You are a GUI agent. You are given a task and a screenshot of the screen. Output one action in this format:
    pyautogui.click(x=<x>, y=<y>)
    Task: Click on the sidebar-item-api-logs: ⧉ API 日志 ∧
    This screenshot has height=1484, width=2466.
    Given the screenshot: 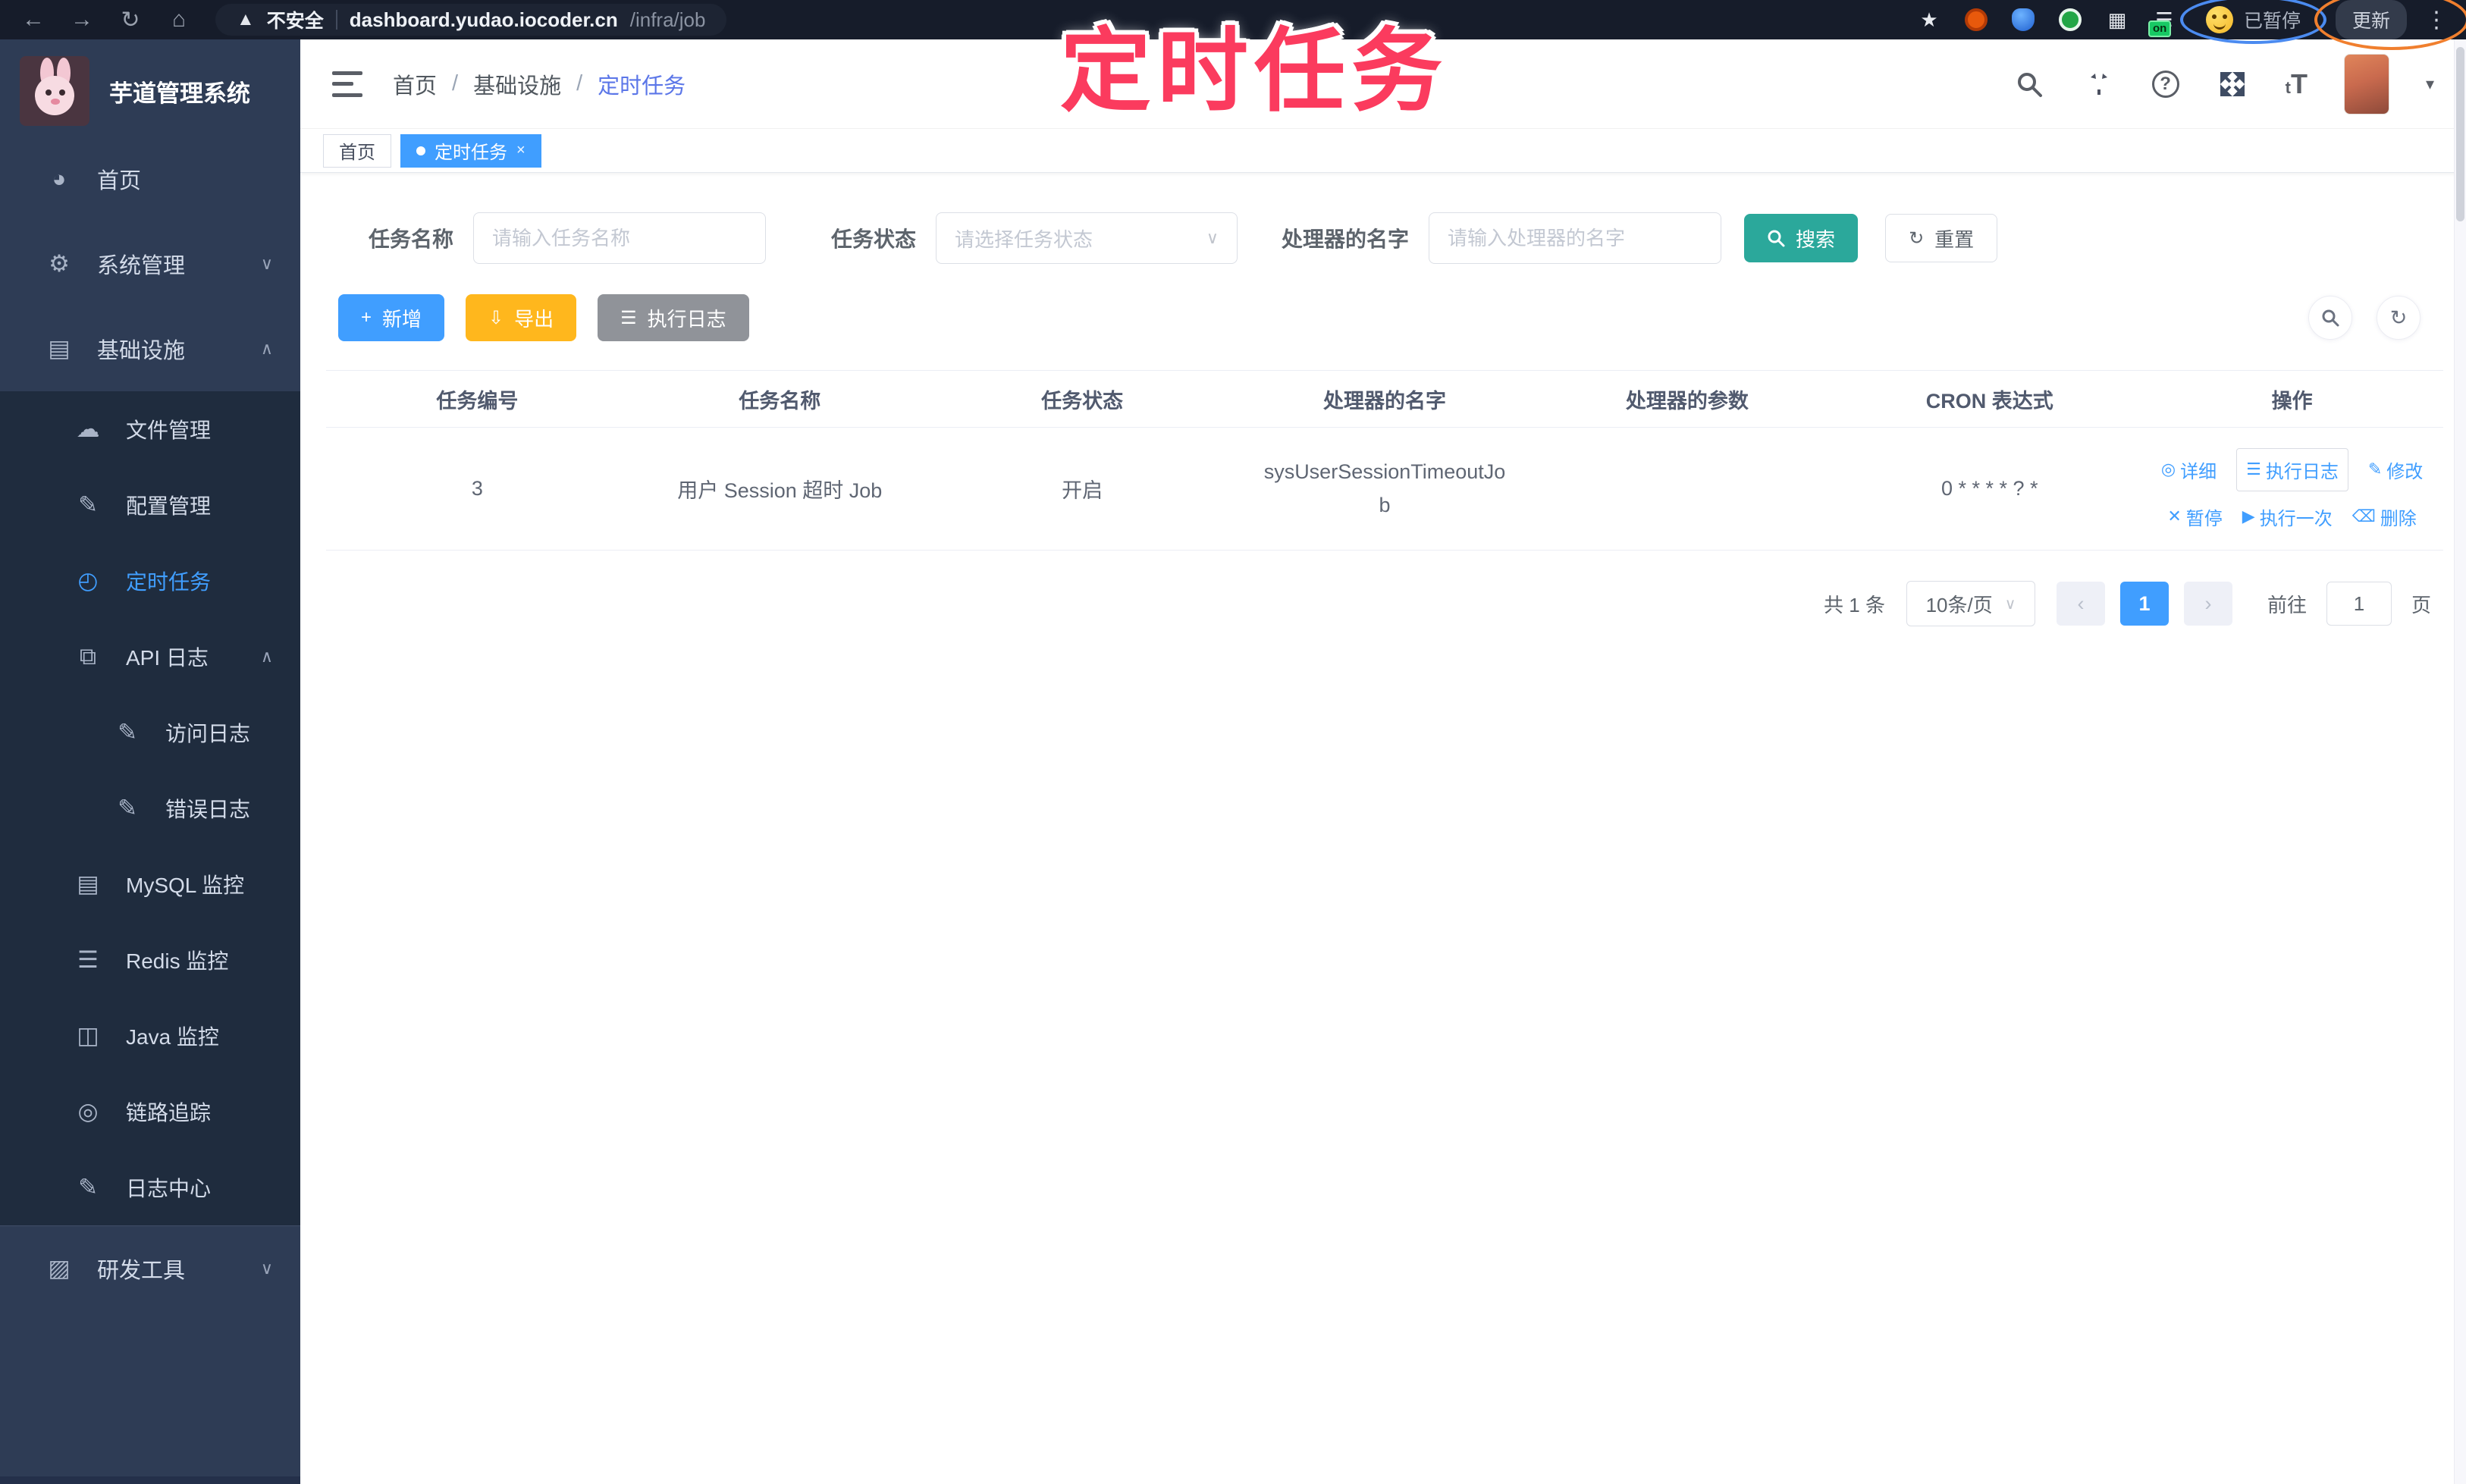 What is the action you would take?
    pyautogui.click(x=150, y=657)
    